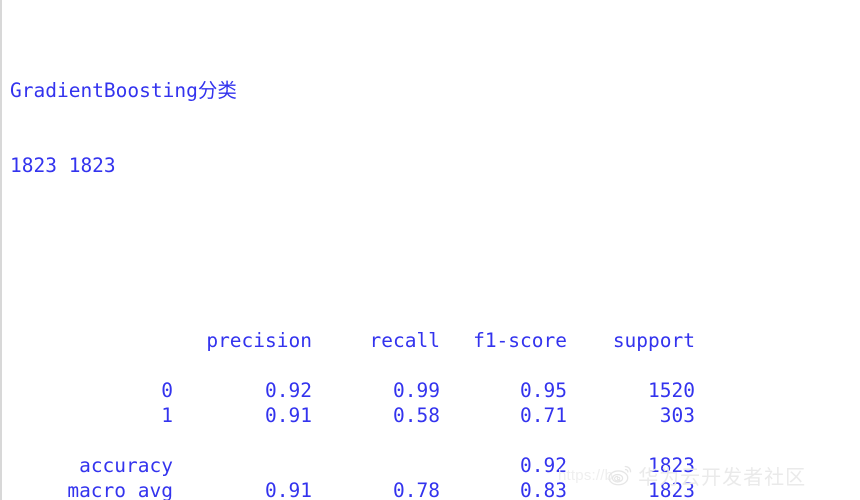  Describe the element at coordinates (416, 415) in the screenshot. I see `row-recall: 0.58` at that location.